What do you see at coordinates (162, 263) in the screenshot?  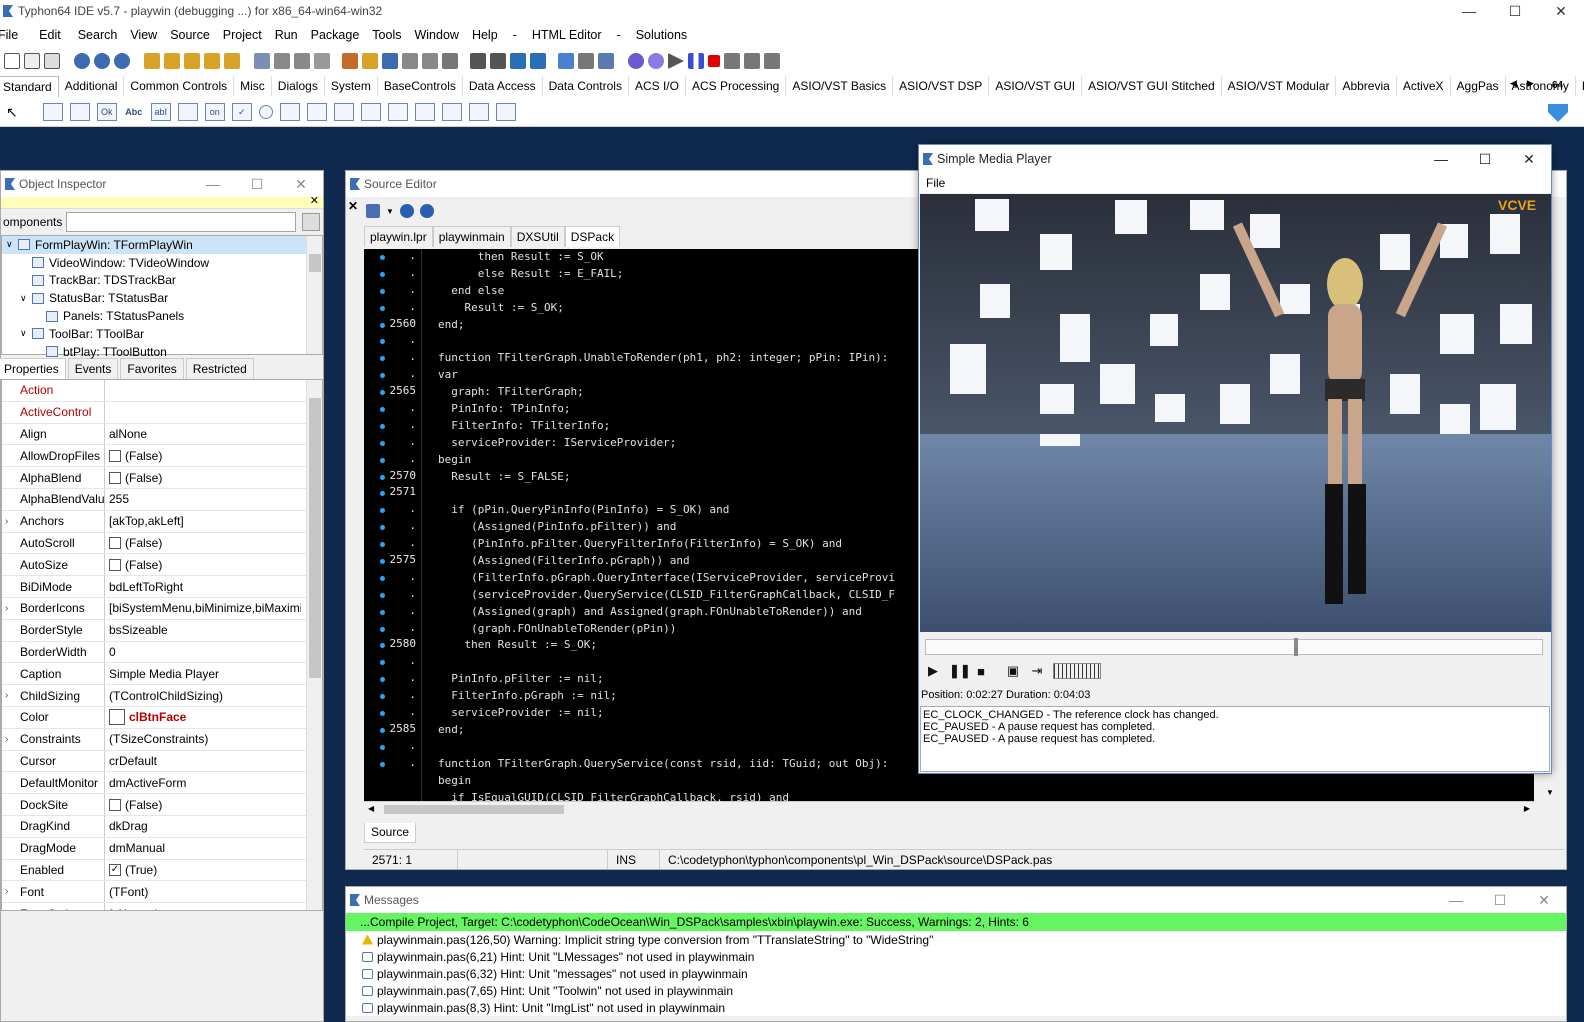 I see `tree-node: VideoWindow: TVideoWindow` at bounding box center [162, 263].